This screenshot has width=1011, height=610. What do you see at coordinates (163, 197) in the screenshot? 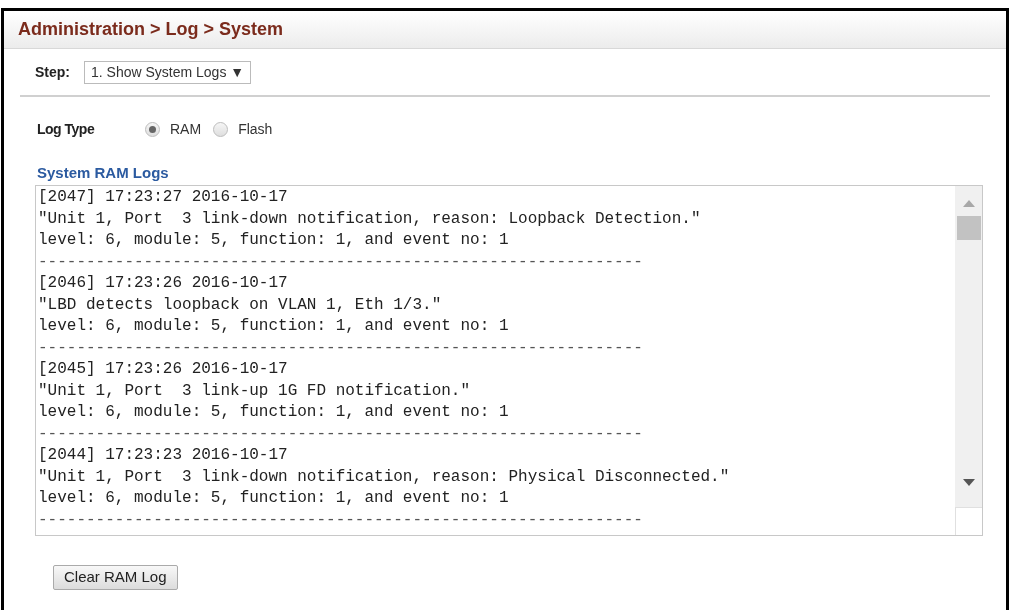
I see `log-entry-header: [2047] 17:23:27 2016-10-17` at bounding box center [163, 197].